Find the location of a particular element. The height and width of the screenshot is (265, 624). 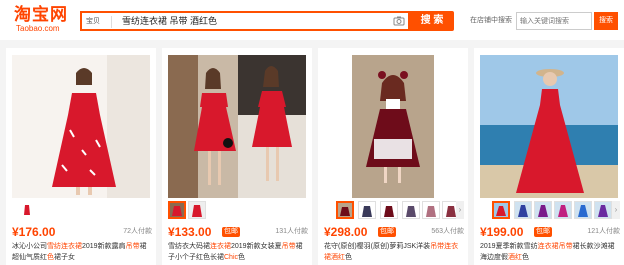

sold-count: 563人付款 is located at coordinates (447, 231).